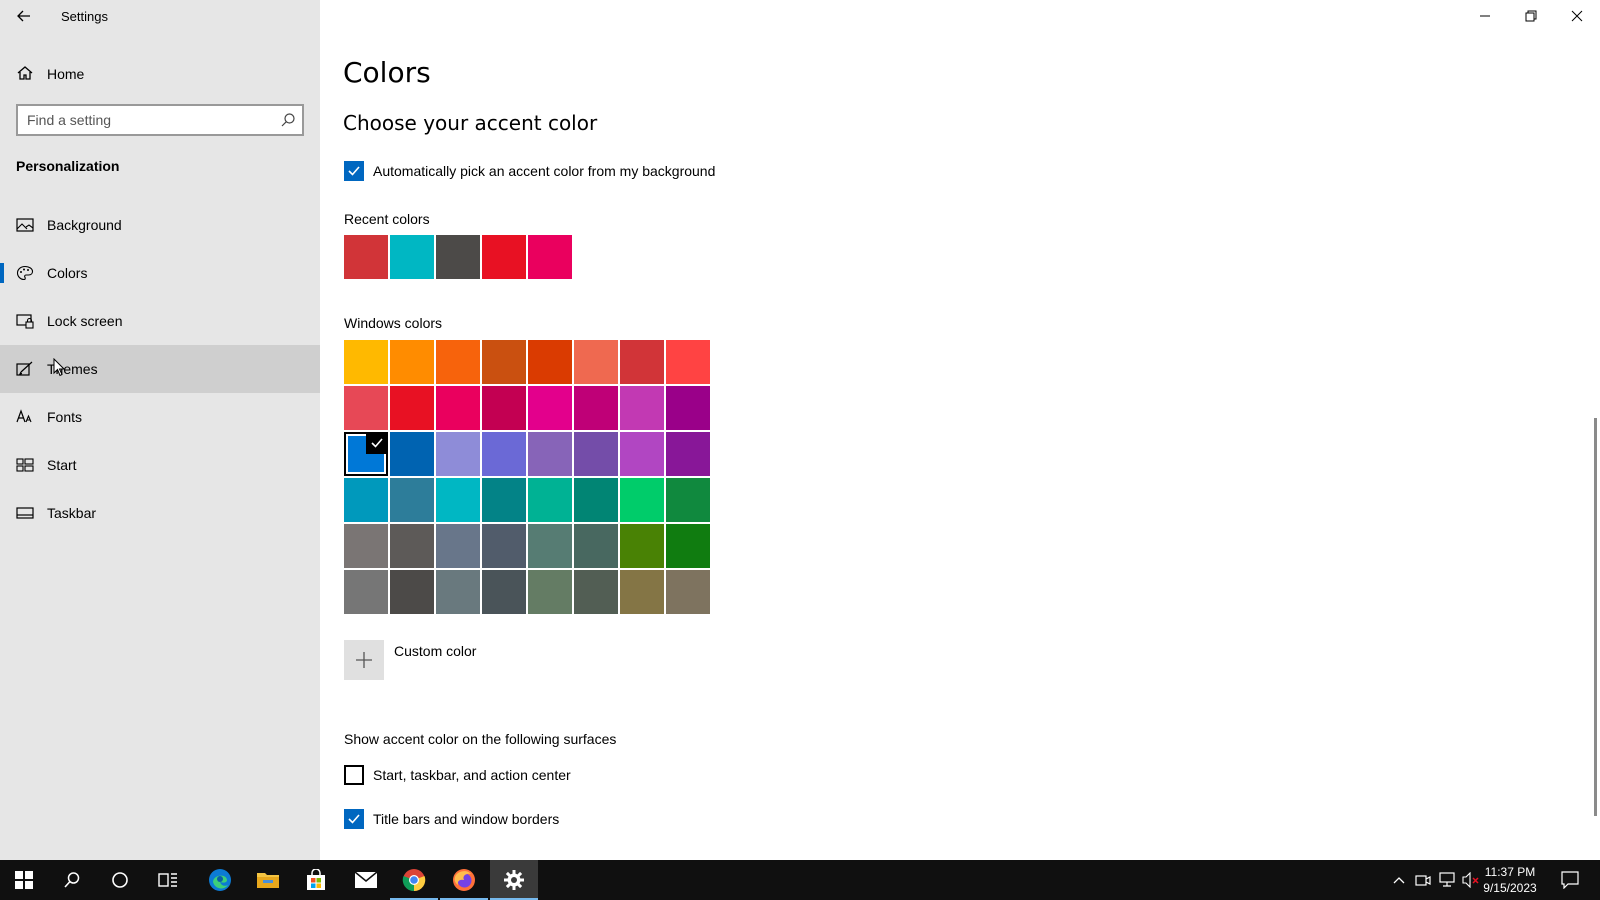 Image resolution: width=1600 pixels, height=900 pixels. What do you see at coordinates (1423, 880) in the screenshot?
I see `meet-now-button` at bounding box center [1423, 880].